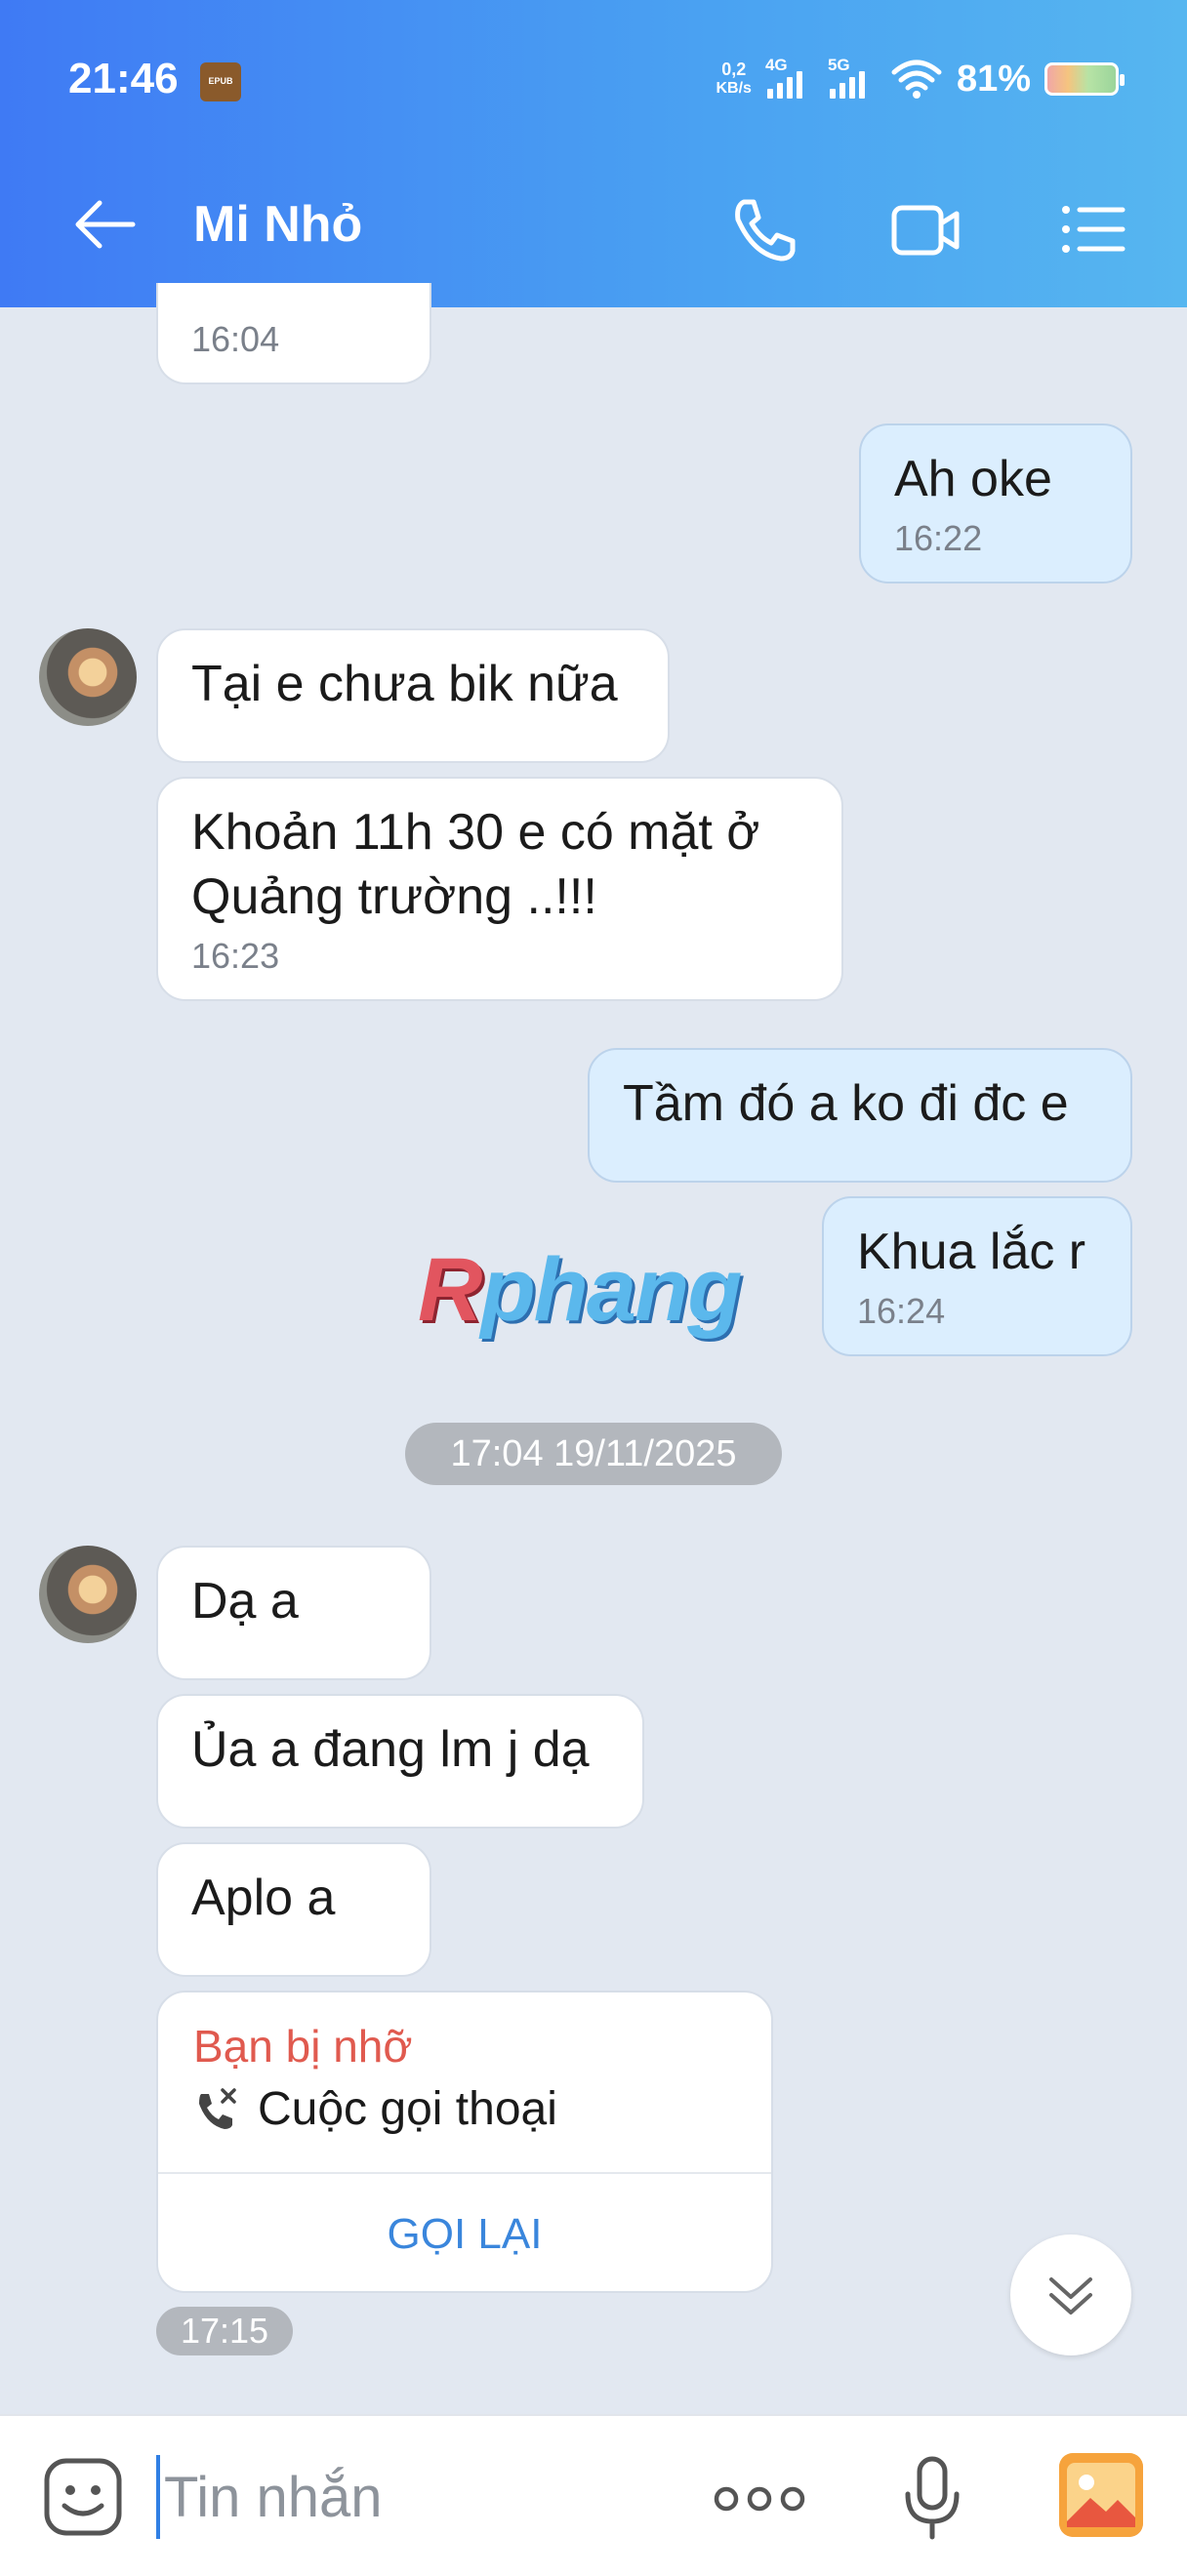 This screenshot has width=1187, height=2576. What do you see at coordinates (464, 2142) in the screenshot?
I see `missed-call-card: Bạn bị nhỡ Cuộc gọi thoại GỌI LẠI` at bounding box center [464, 2142].